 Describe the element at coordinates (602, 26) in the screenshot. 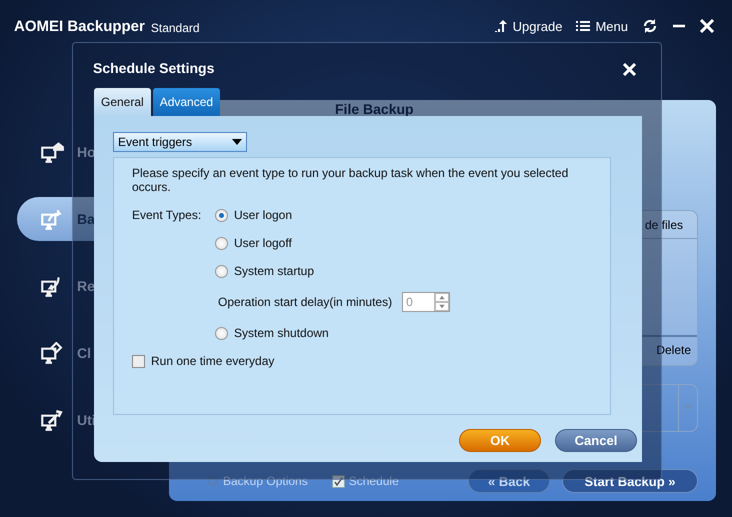

I see `menu-button: Menu` at that location.